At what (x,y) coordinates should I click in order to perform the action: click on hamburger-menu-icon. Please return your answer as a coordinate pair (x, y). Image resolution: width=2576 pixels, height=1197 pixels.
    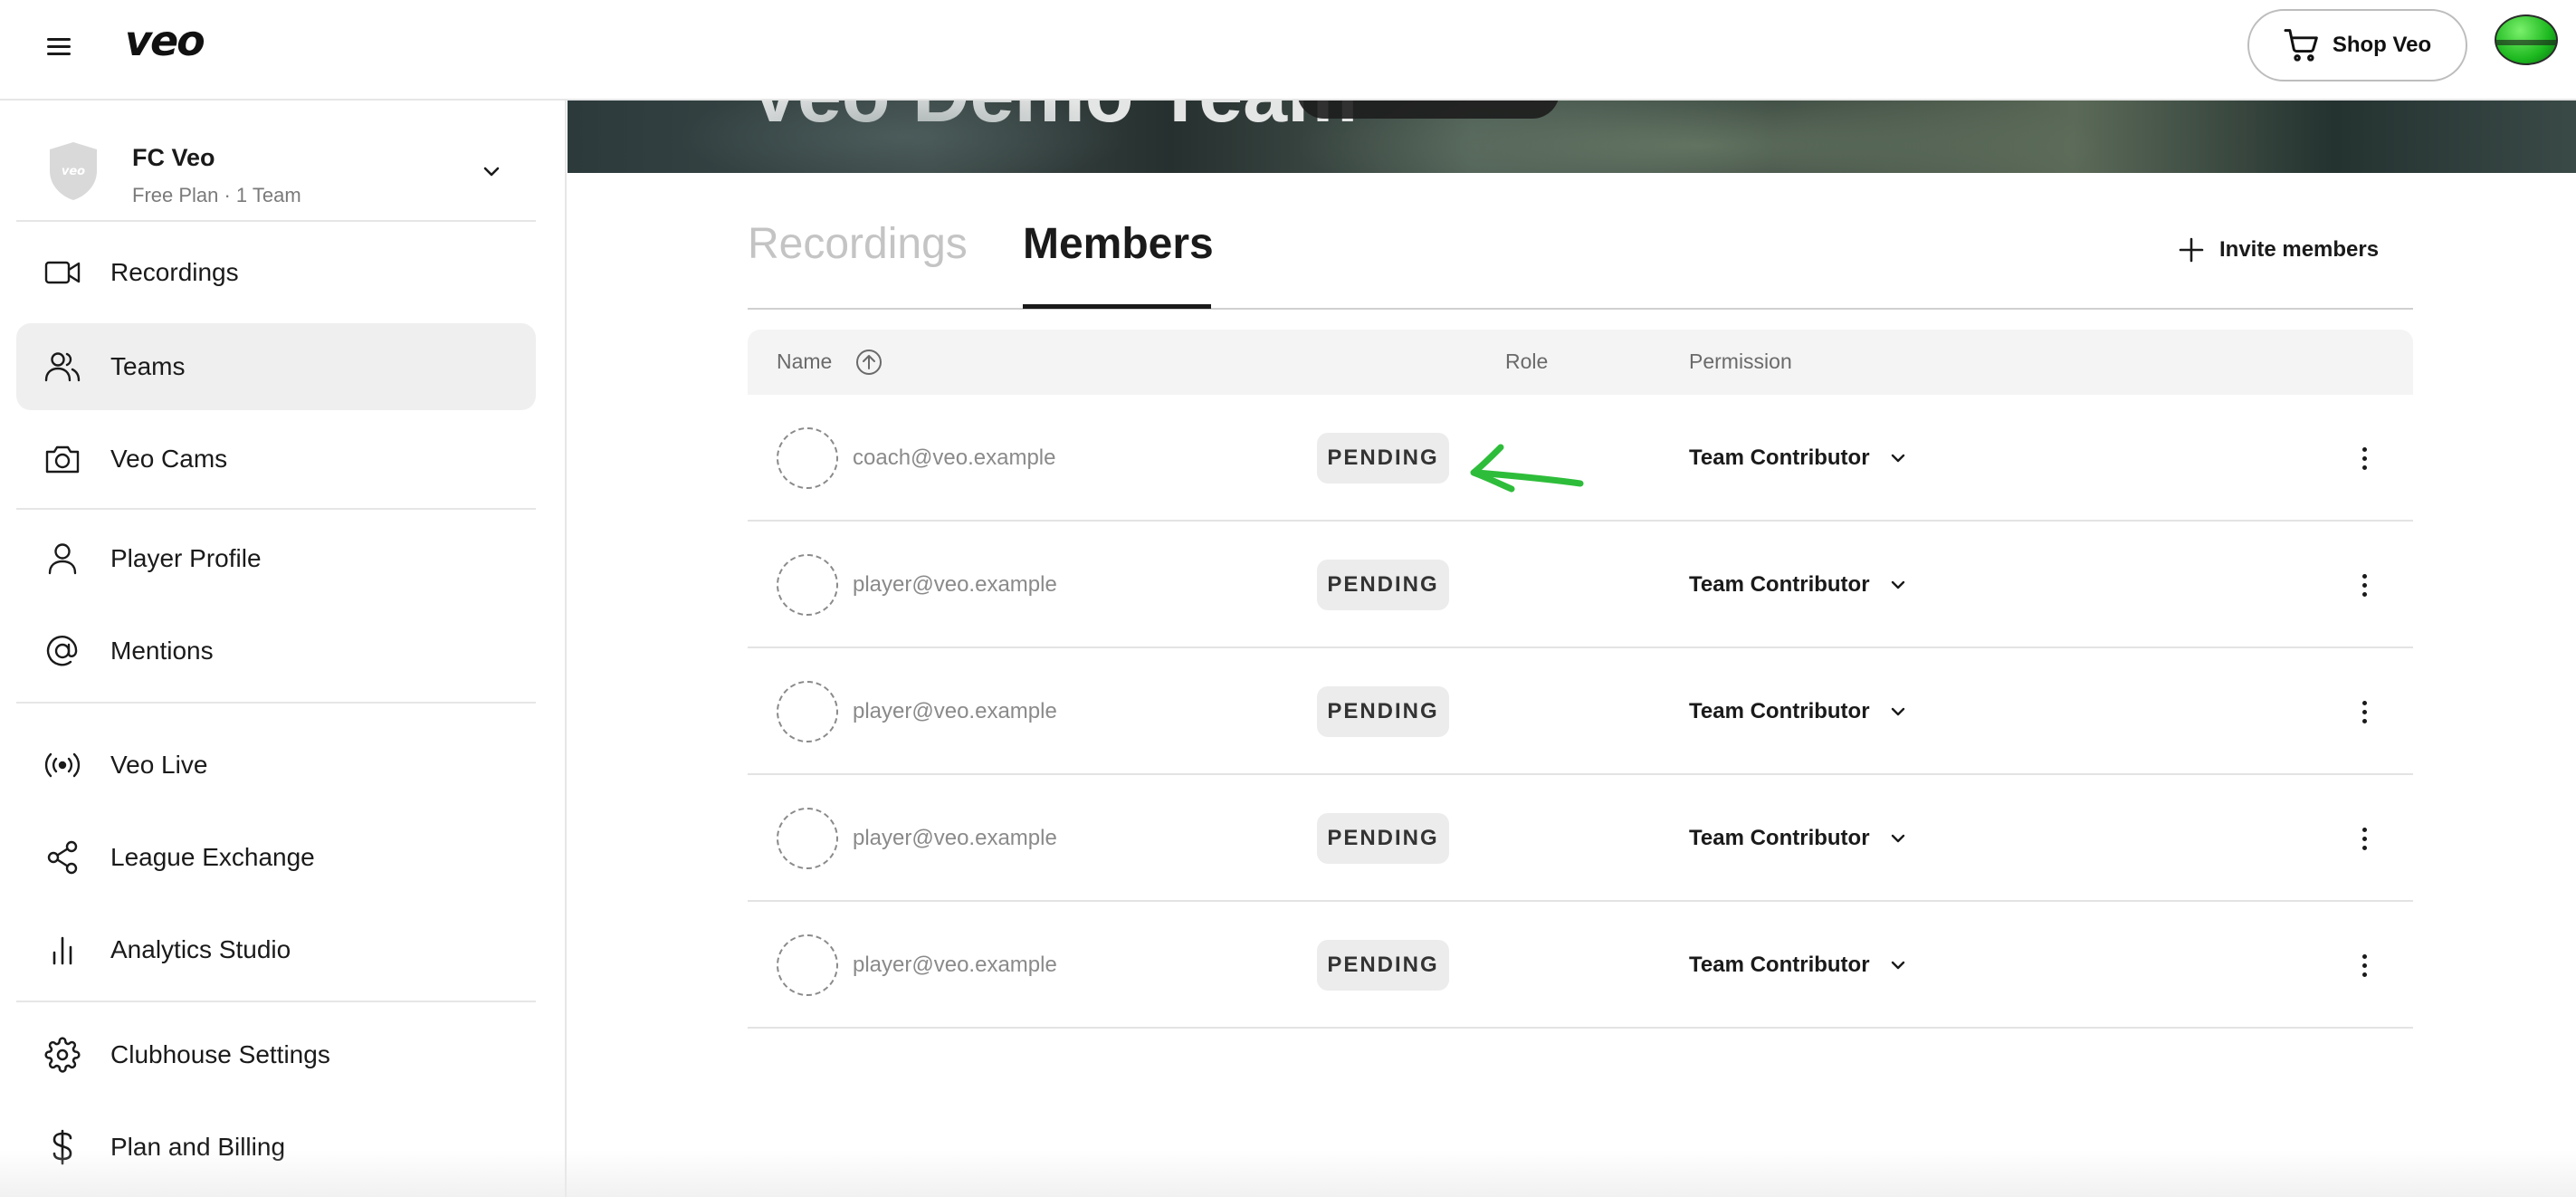
    Looking at the image, I should click on (59, 46).